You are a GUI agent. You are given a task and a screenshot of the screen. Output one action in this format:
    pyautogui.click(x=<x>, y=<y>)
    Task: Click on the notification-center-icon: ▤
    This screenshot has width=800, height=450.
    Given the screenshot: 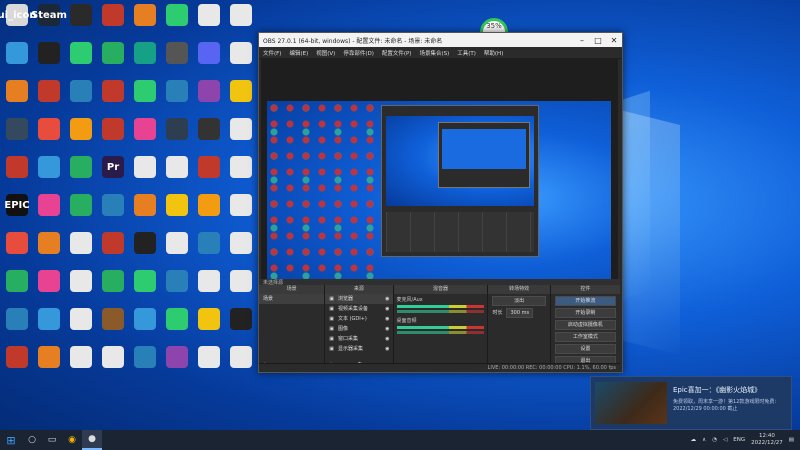 What is the action you would take?
    pyautogui.click(x=791, y=440)
    